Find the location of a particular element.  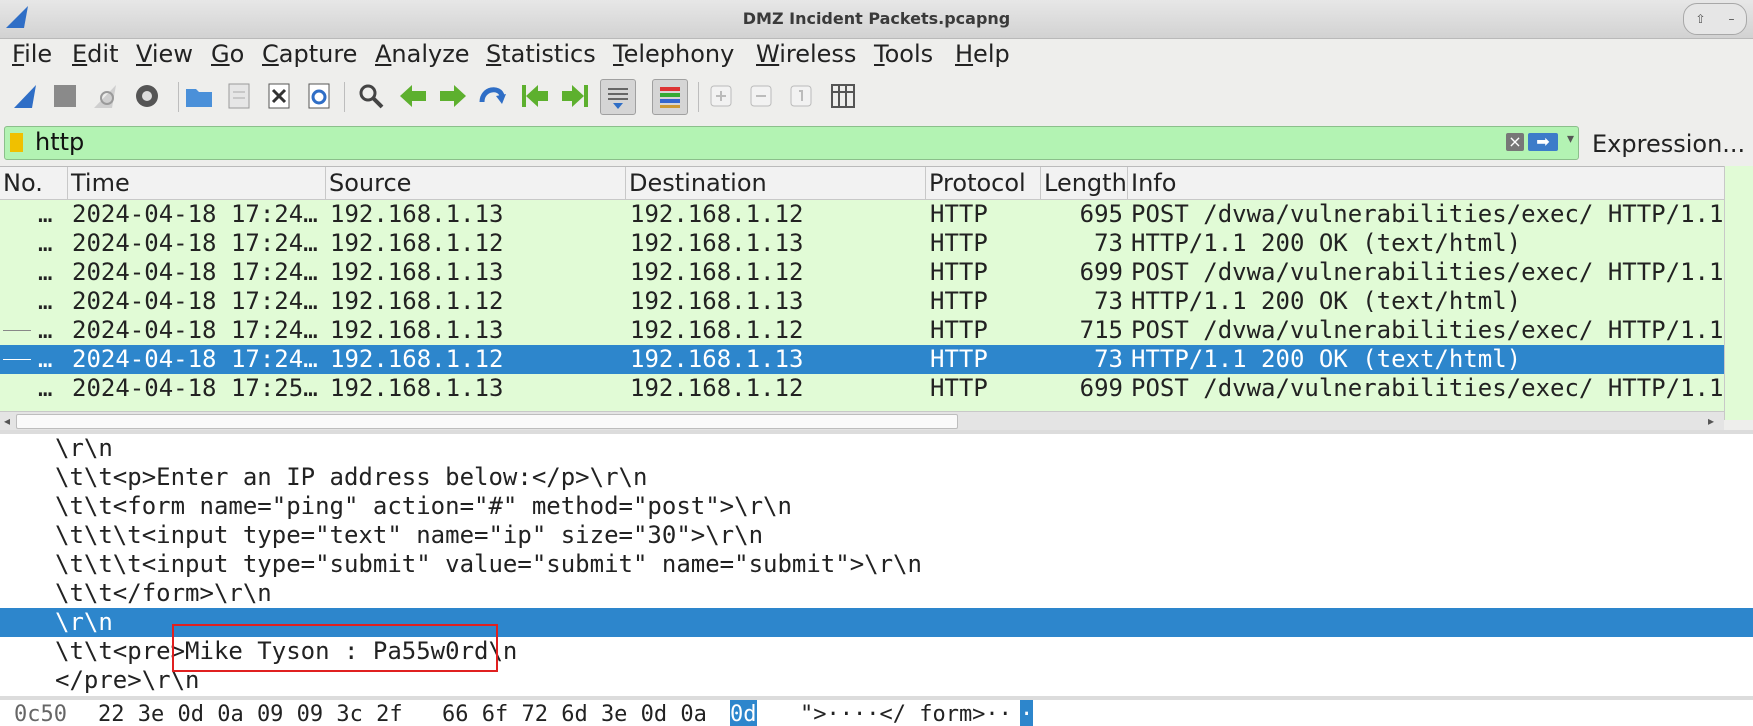

go-to-packet-icon is located at coordinates (493, 96).